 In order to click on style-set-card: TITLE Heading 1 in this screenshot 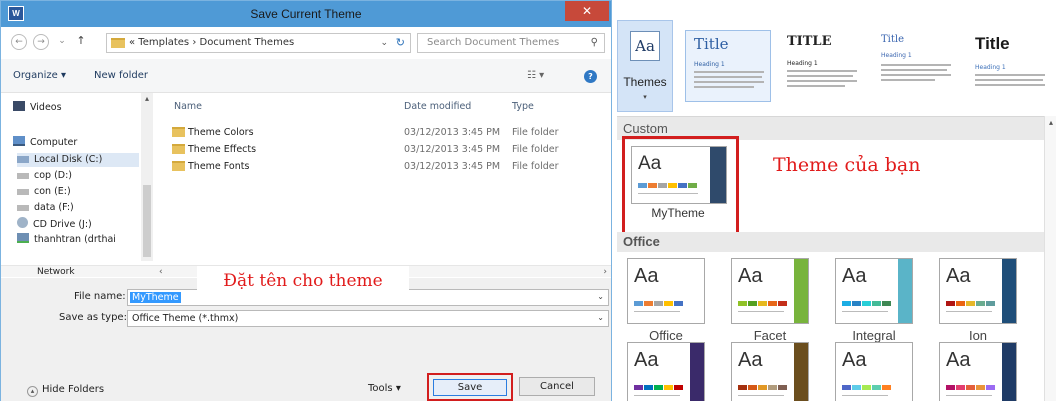, I will do `click(822, 66)`.